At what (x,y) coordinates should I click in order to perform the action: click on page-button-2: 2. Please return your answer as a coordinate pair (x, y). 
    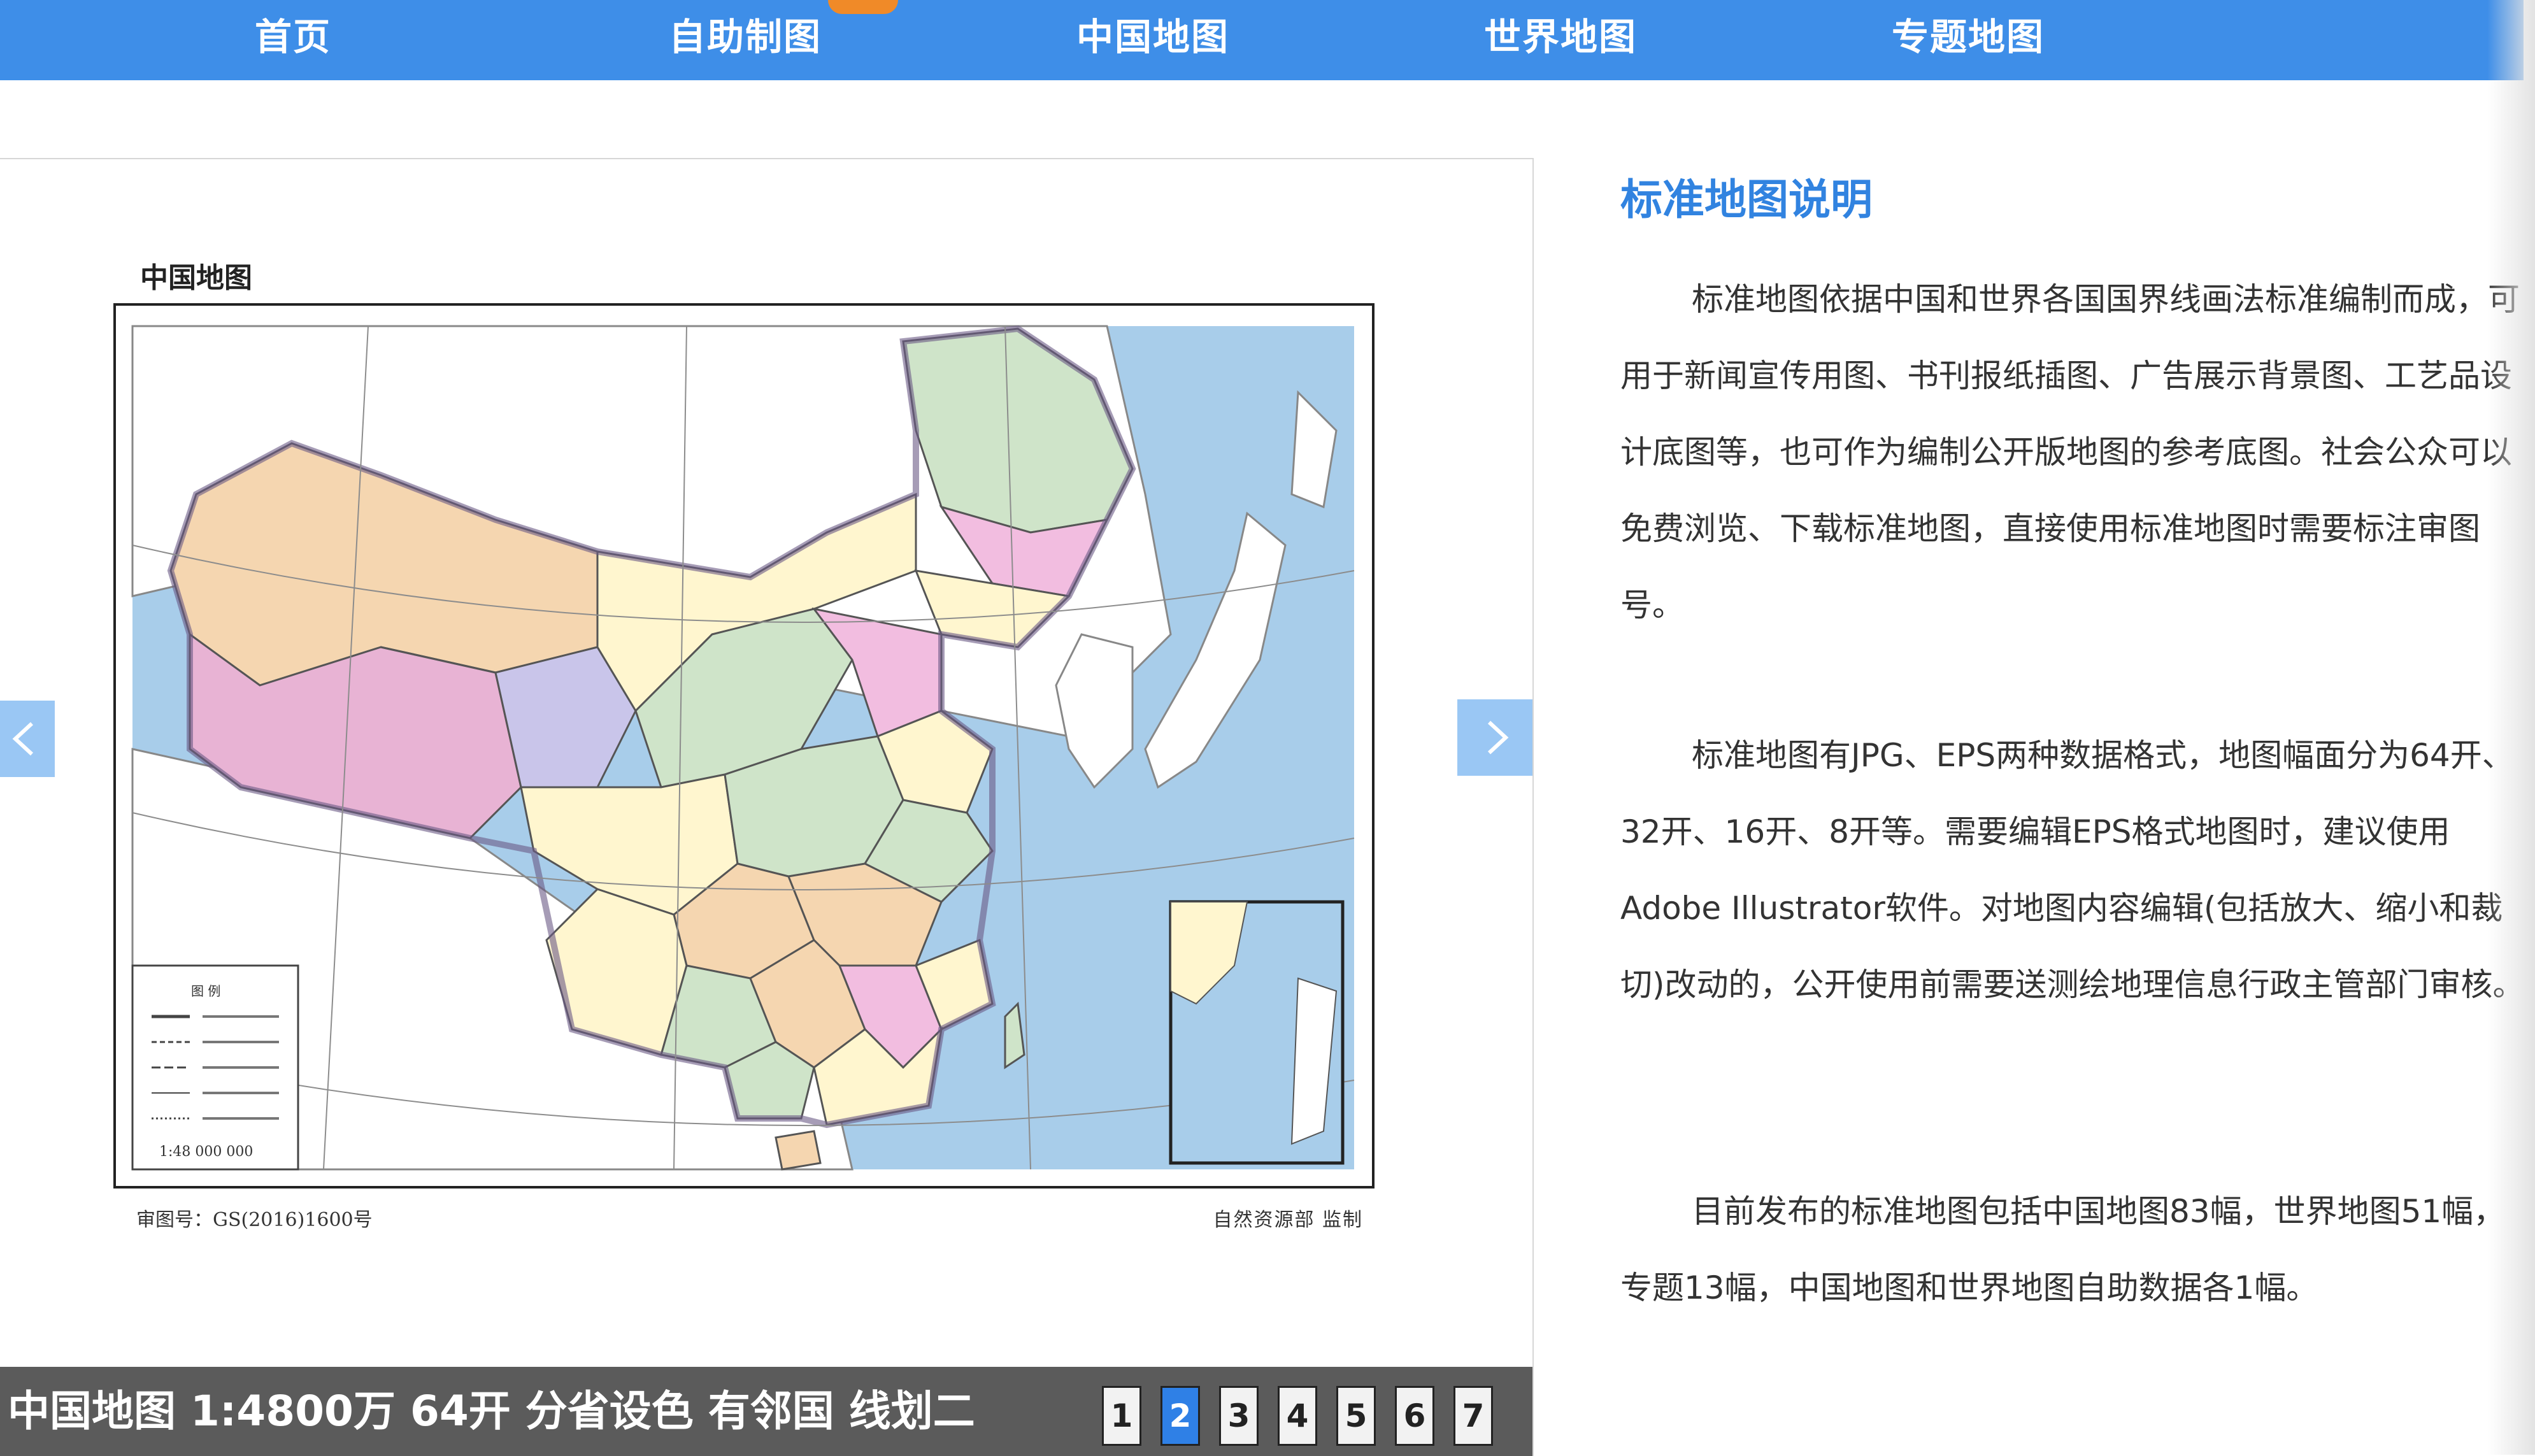
    Looking at the image, I should click on (1180, 1416).